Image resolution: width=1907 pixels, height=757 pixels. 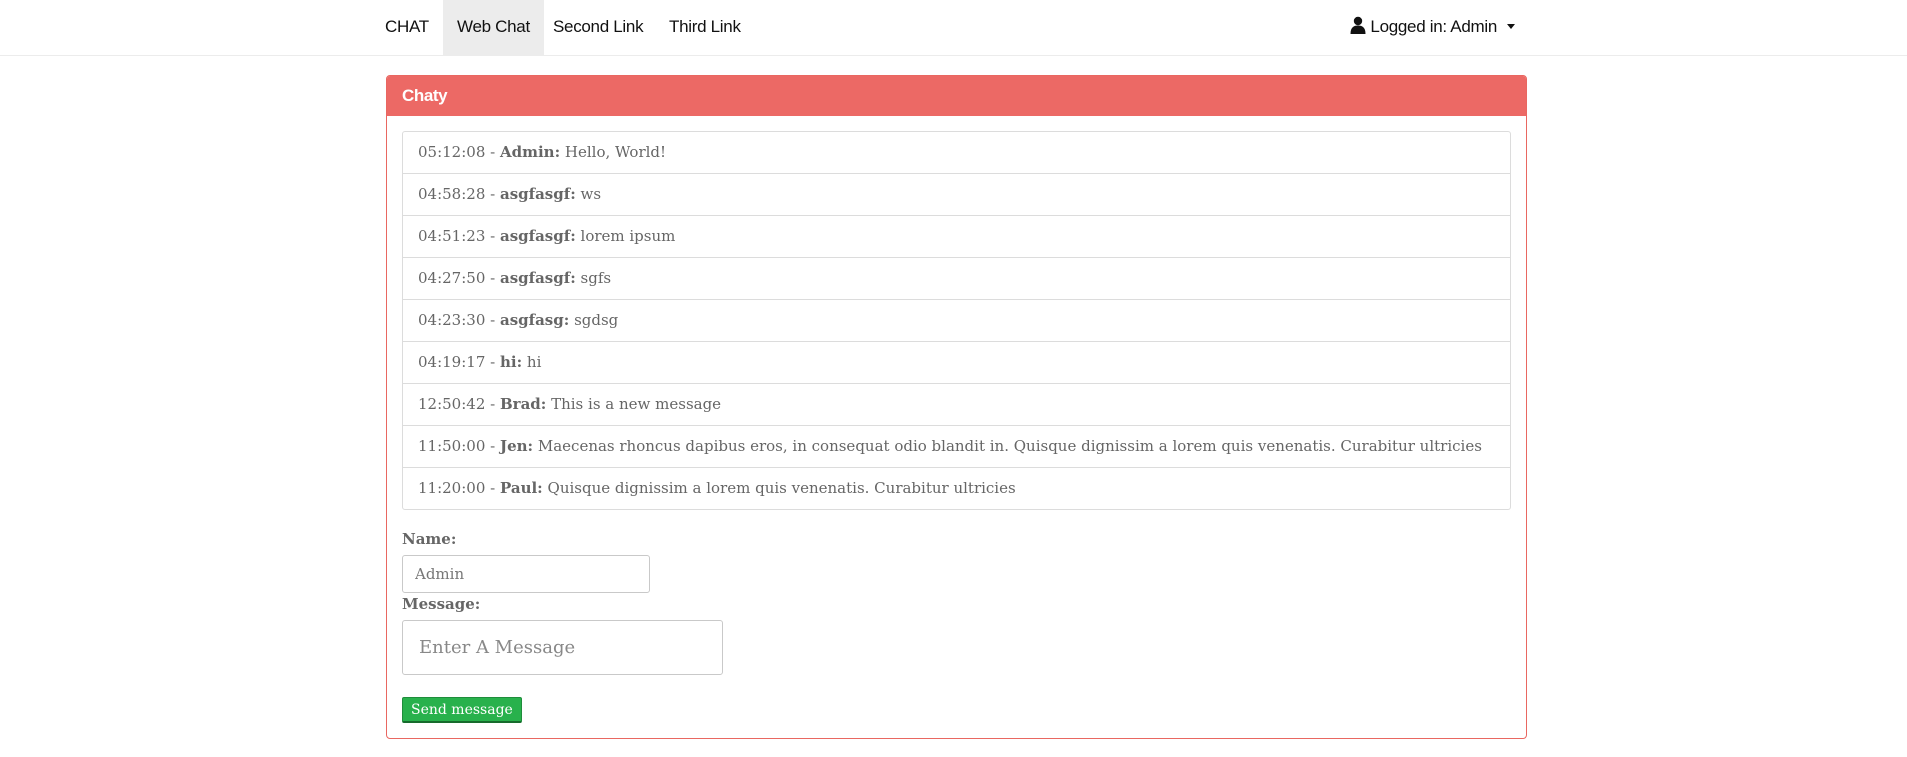 What do you see at coordinates (452, 152) in the screenshot?
I see `message-time: 05:12:08` at bounding box center [452, 152].